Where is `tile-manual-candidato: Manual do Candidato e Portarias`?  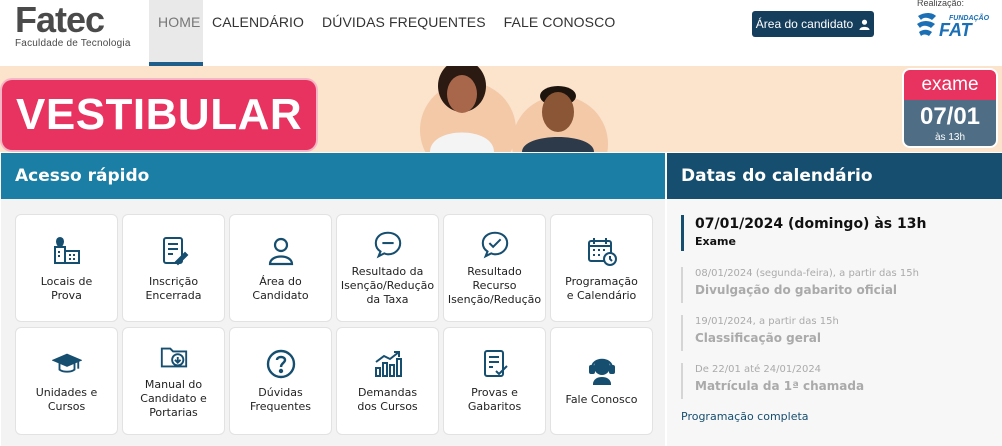
tile-manual-candidato: Manual do Candidato e Portarias is located at coordinates (173, 381).